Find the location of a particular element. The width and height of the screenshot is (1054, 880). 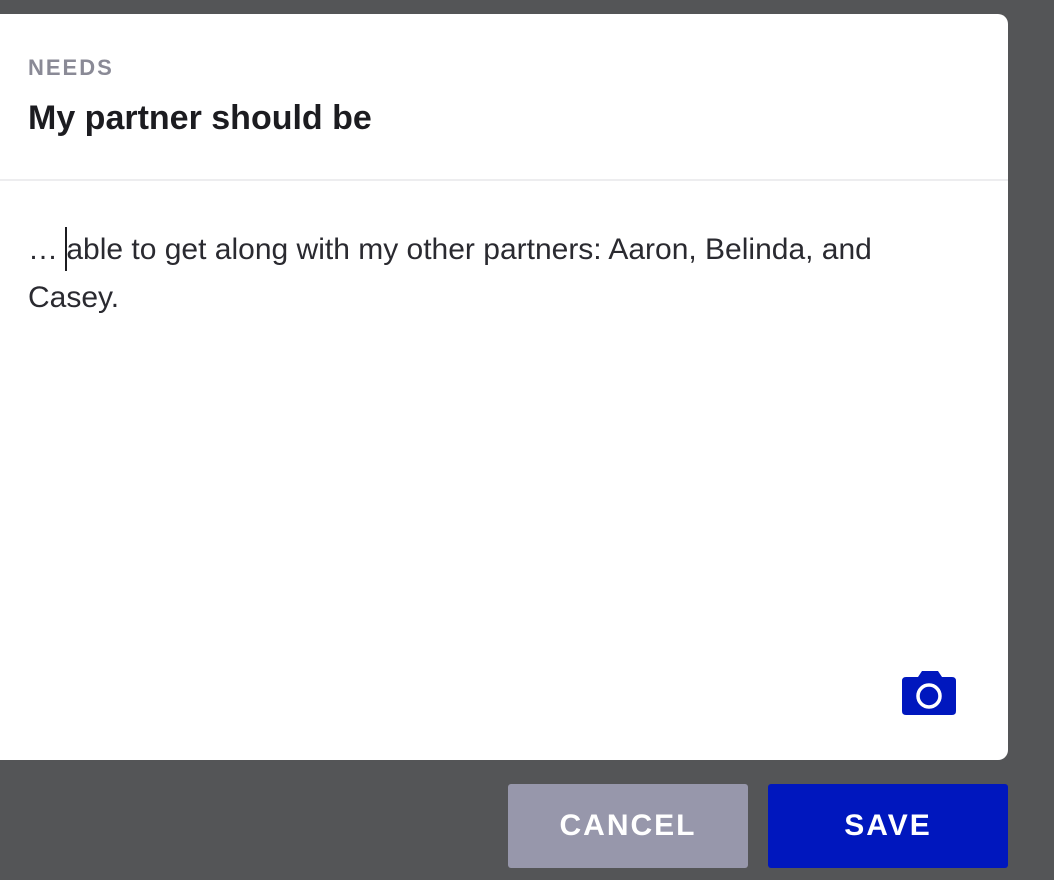

save-button: SAVE is located at coordinates (888, 826).